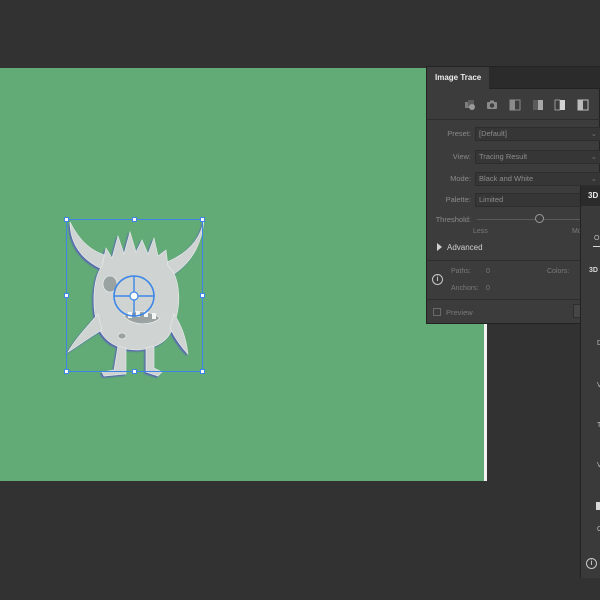 This screenshot has height=600, width=600. Describe the element at coordinates (465, 247) in the screenshot. I see `advanced-toggle: Advanced` at that location.